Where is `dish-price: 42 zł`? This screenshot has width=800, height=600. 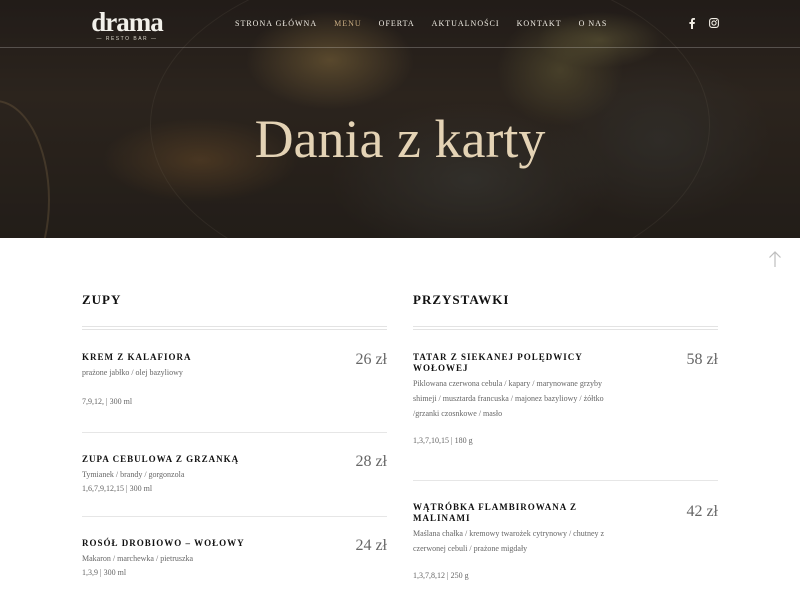
dish-price: 42 zł is located at coordinates (702, 511).